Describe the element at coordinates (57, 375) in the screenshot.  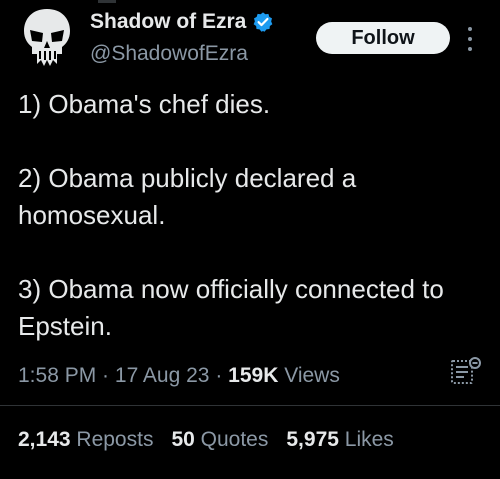
I see `tweet-time: 1:58 PM` at that location.